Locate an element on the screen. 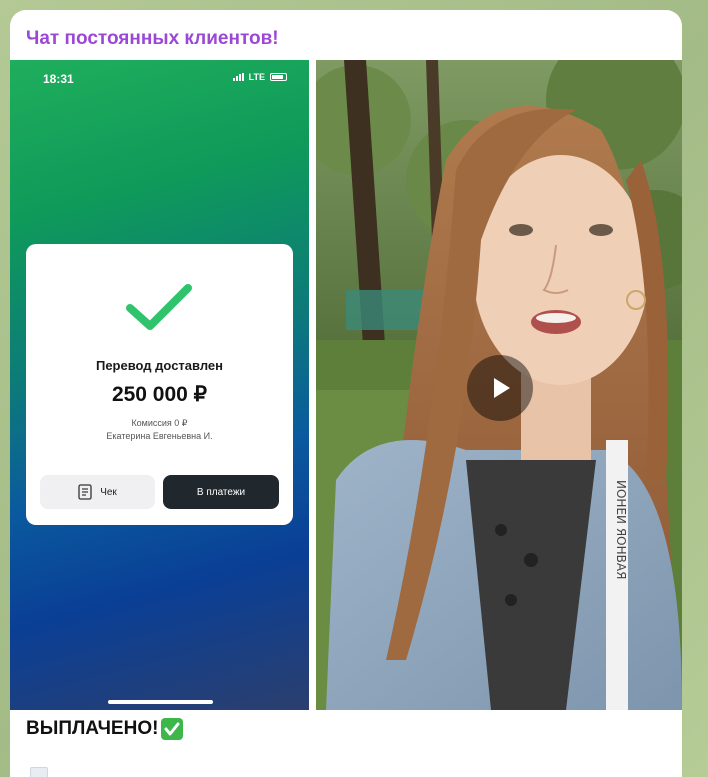 This screenshot has width=708, height=777. signal-icon is located at coordinates (238, 77).